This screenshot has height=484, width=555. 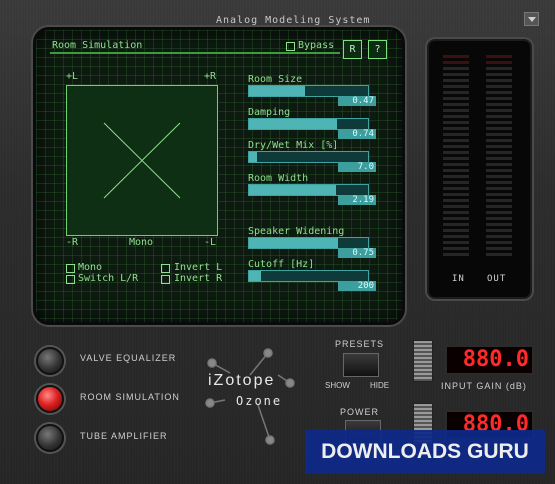 I want to click on dry-wet-value: 7.0, so click(x=357, y=167).